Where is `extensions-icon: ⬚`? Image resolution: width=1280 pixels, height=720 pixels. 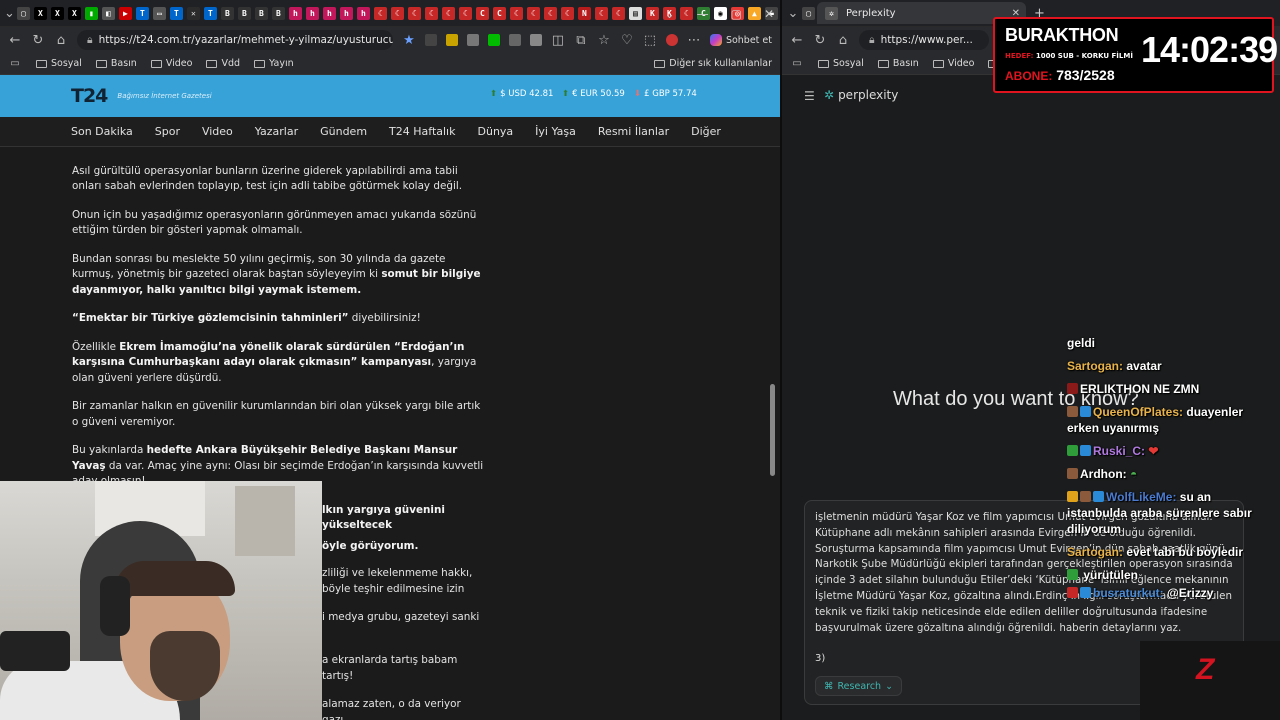 extensions-icon: ⬚ is located at coordinates (650, 40).